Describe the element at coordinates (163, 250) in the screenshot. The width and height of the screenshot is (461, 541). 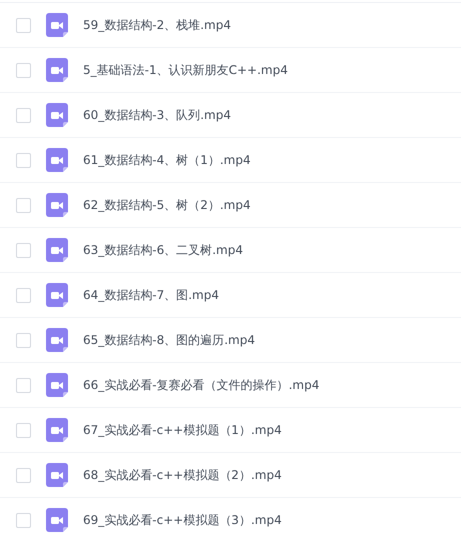
I see `file-name: 63_数据结构-6、二叉树.mp4` at that location.